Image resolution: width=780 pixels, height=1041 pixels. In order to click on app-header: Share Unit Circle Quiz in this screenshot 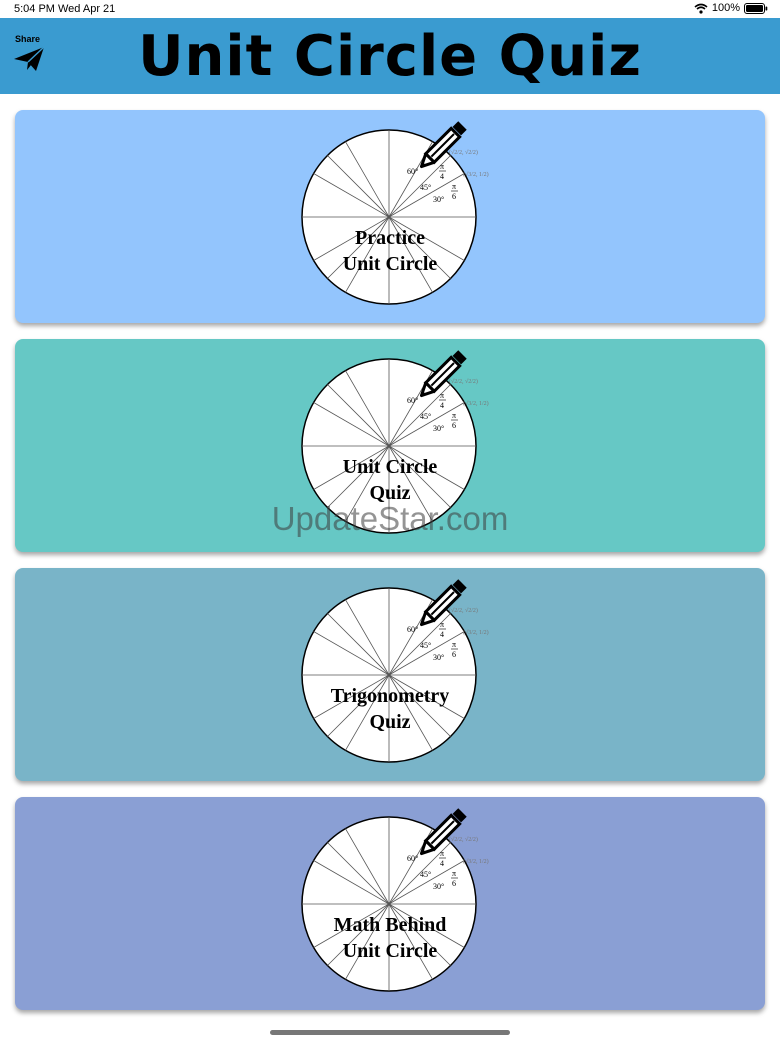, I will do `click(390, 56)`.